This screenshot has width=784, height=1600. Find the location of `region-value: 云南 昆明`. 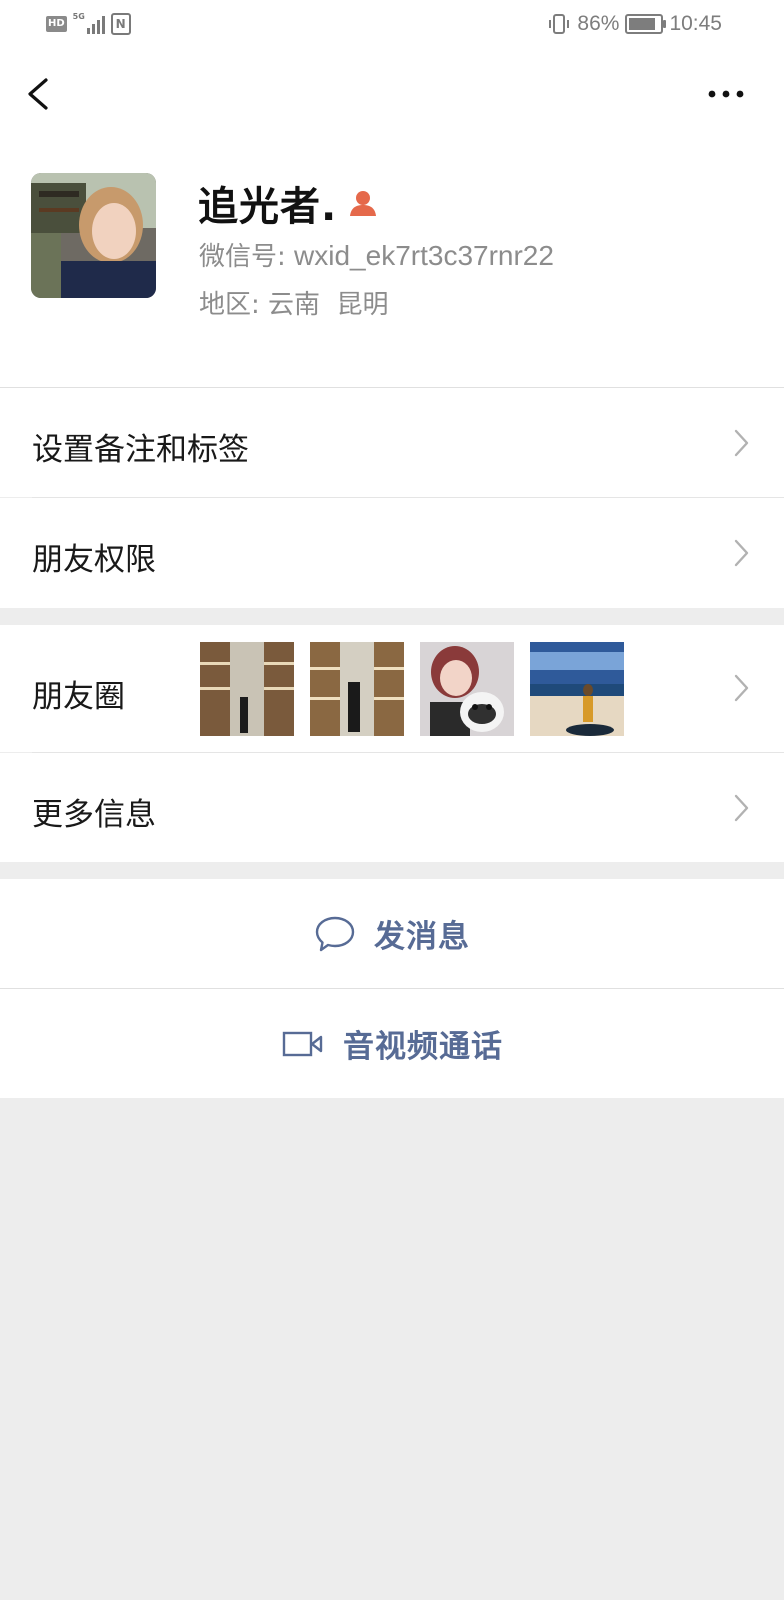

region-value: 云南 昆明 is located at coordinates (328, 305).